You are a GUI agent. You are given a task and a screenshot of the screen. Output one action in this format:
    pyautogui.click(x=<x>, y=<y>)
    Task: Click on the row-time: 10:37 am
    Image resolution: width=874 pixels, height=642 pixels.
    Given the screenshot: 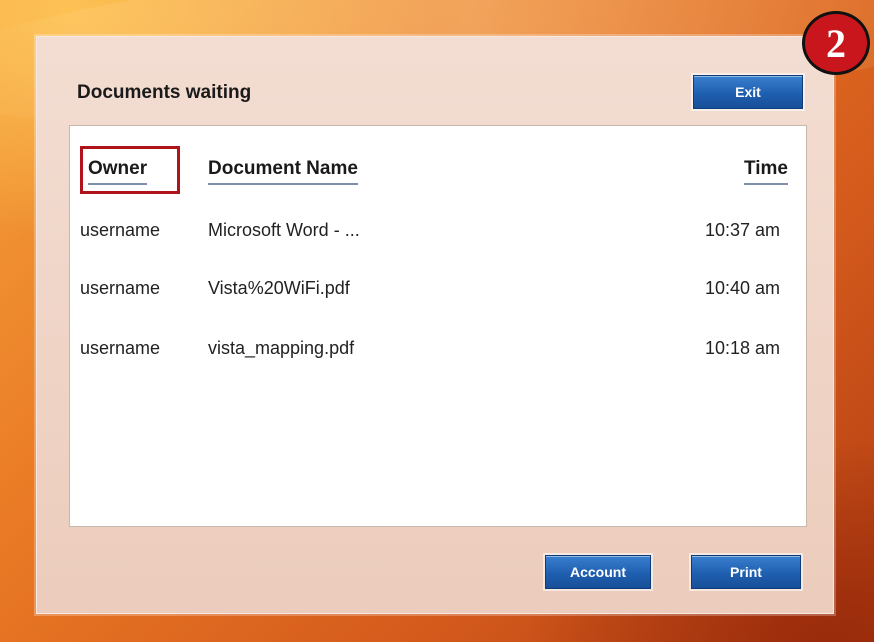 What is the action you would take?
    pyautogui.click(x=742, y=230)
    